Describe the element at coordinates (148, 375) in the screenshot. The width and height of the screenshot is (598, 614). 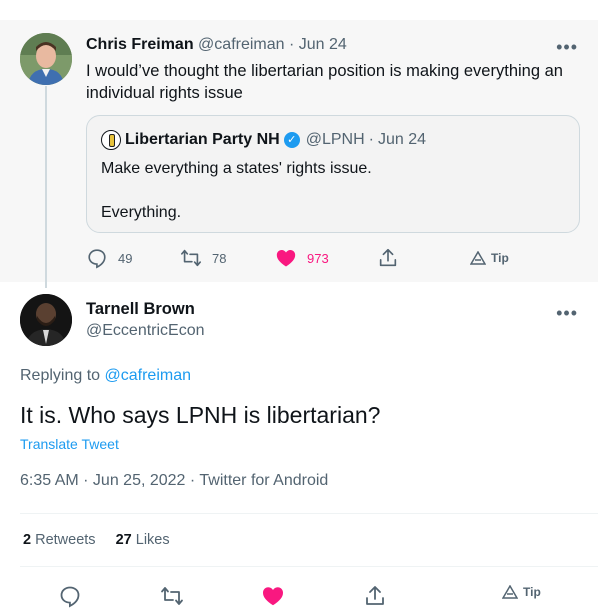
I see `replying-to-link: @cafreiman` at that location.